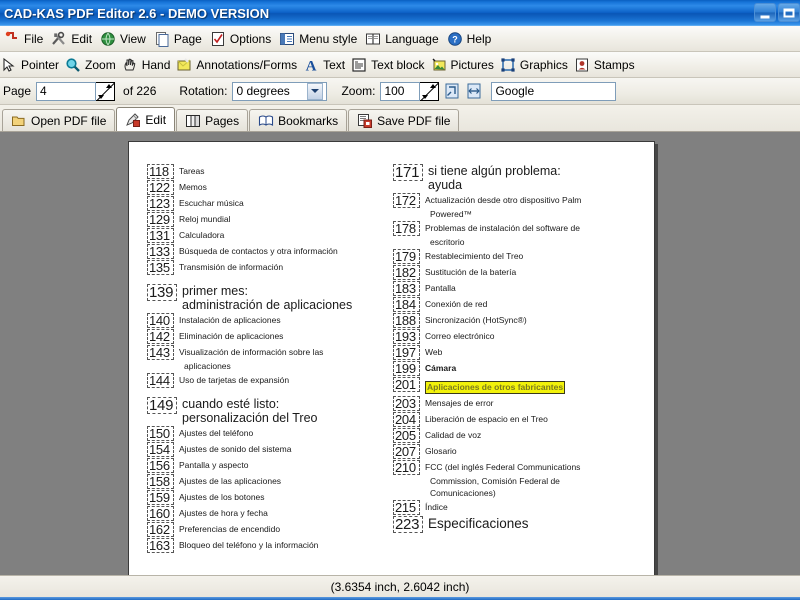  Describe the element at coordinates (430, 91) in the screenshot. I see `zoom-spinner` at that location.